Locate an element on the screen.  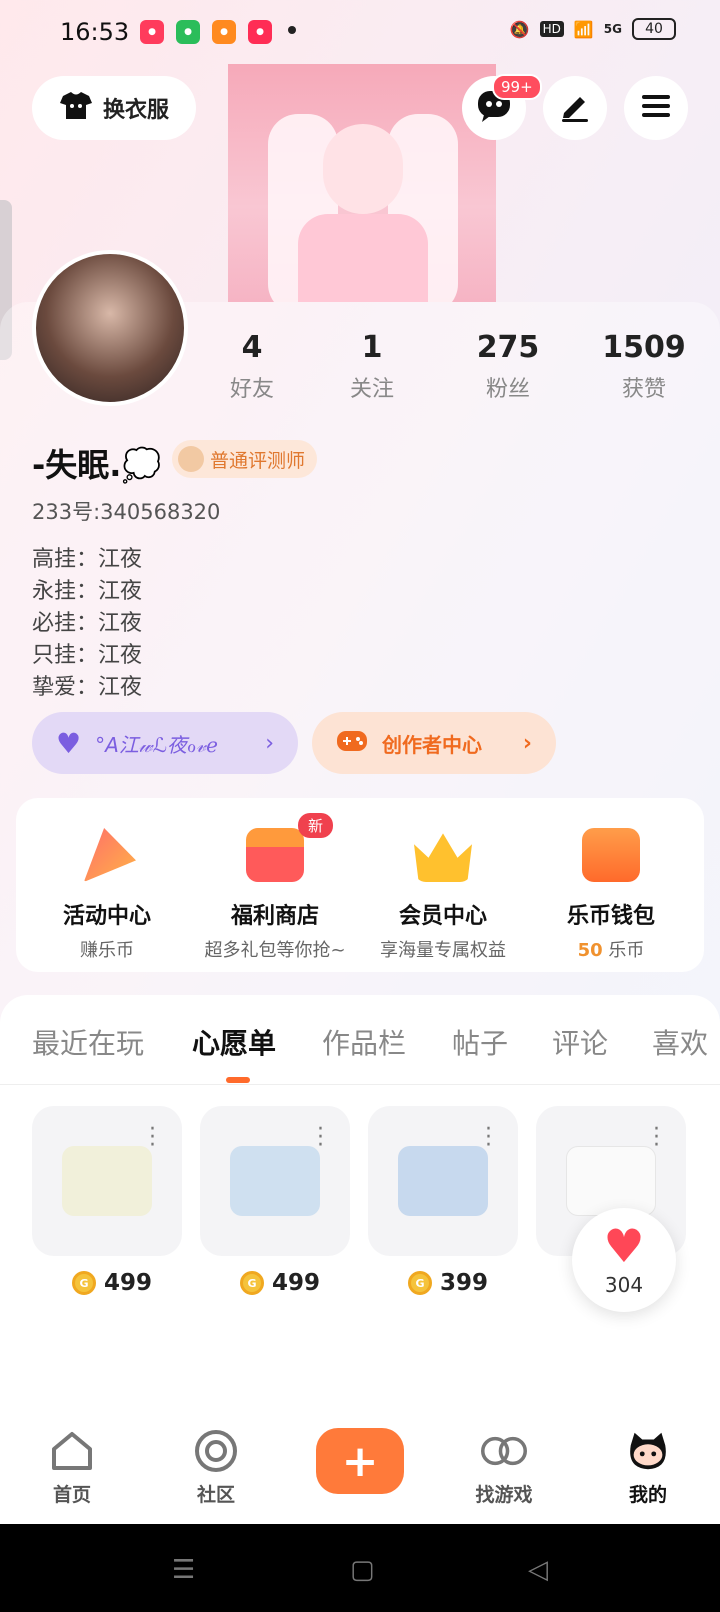
stat-likes: 1509 获赞 is located at coordinates (644, 366).